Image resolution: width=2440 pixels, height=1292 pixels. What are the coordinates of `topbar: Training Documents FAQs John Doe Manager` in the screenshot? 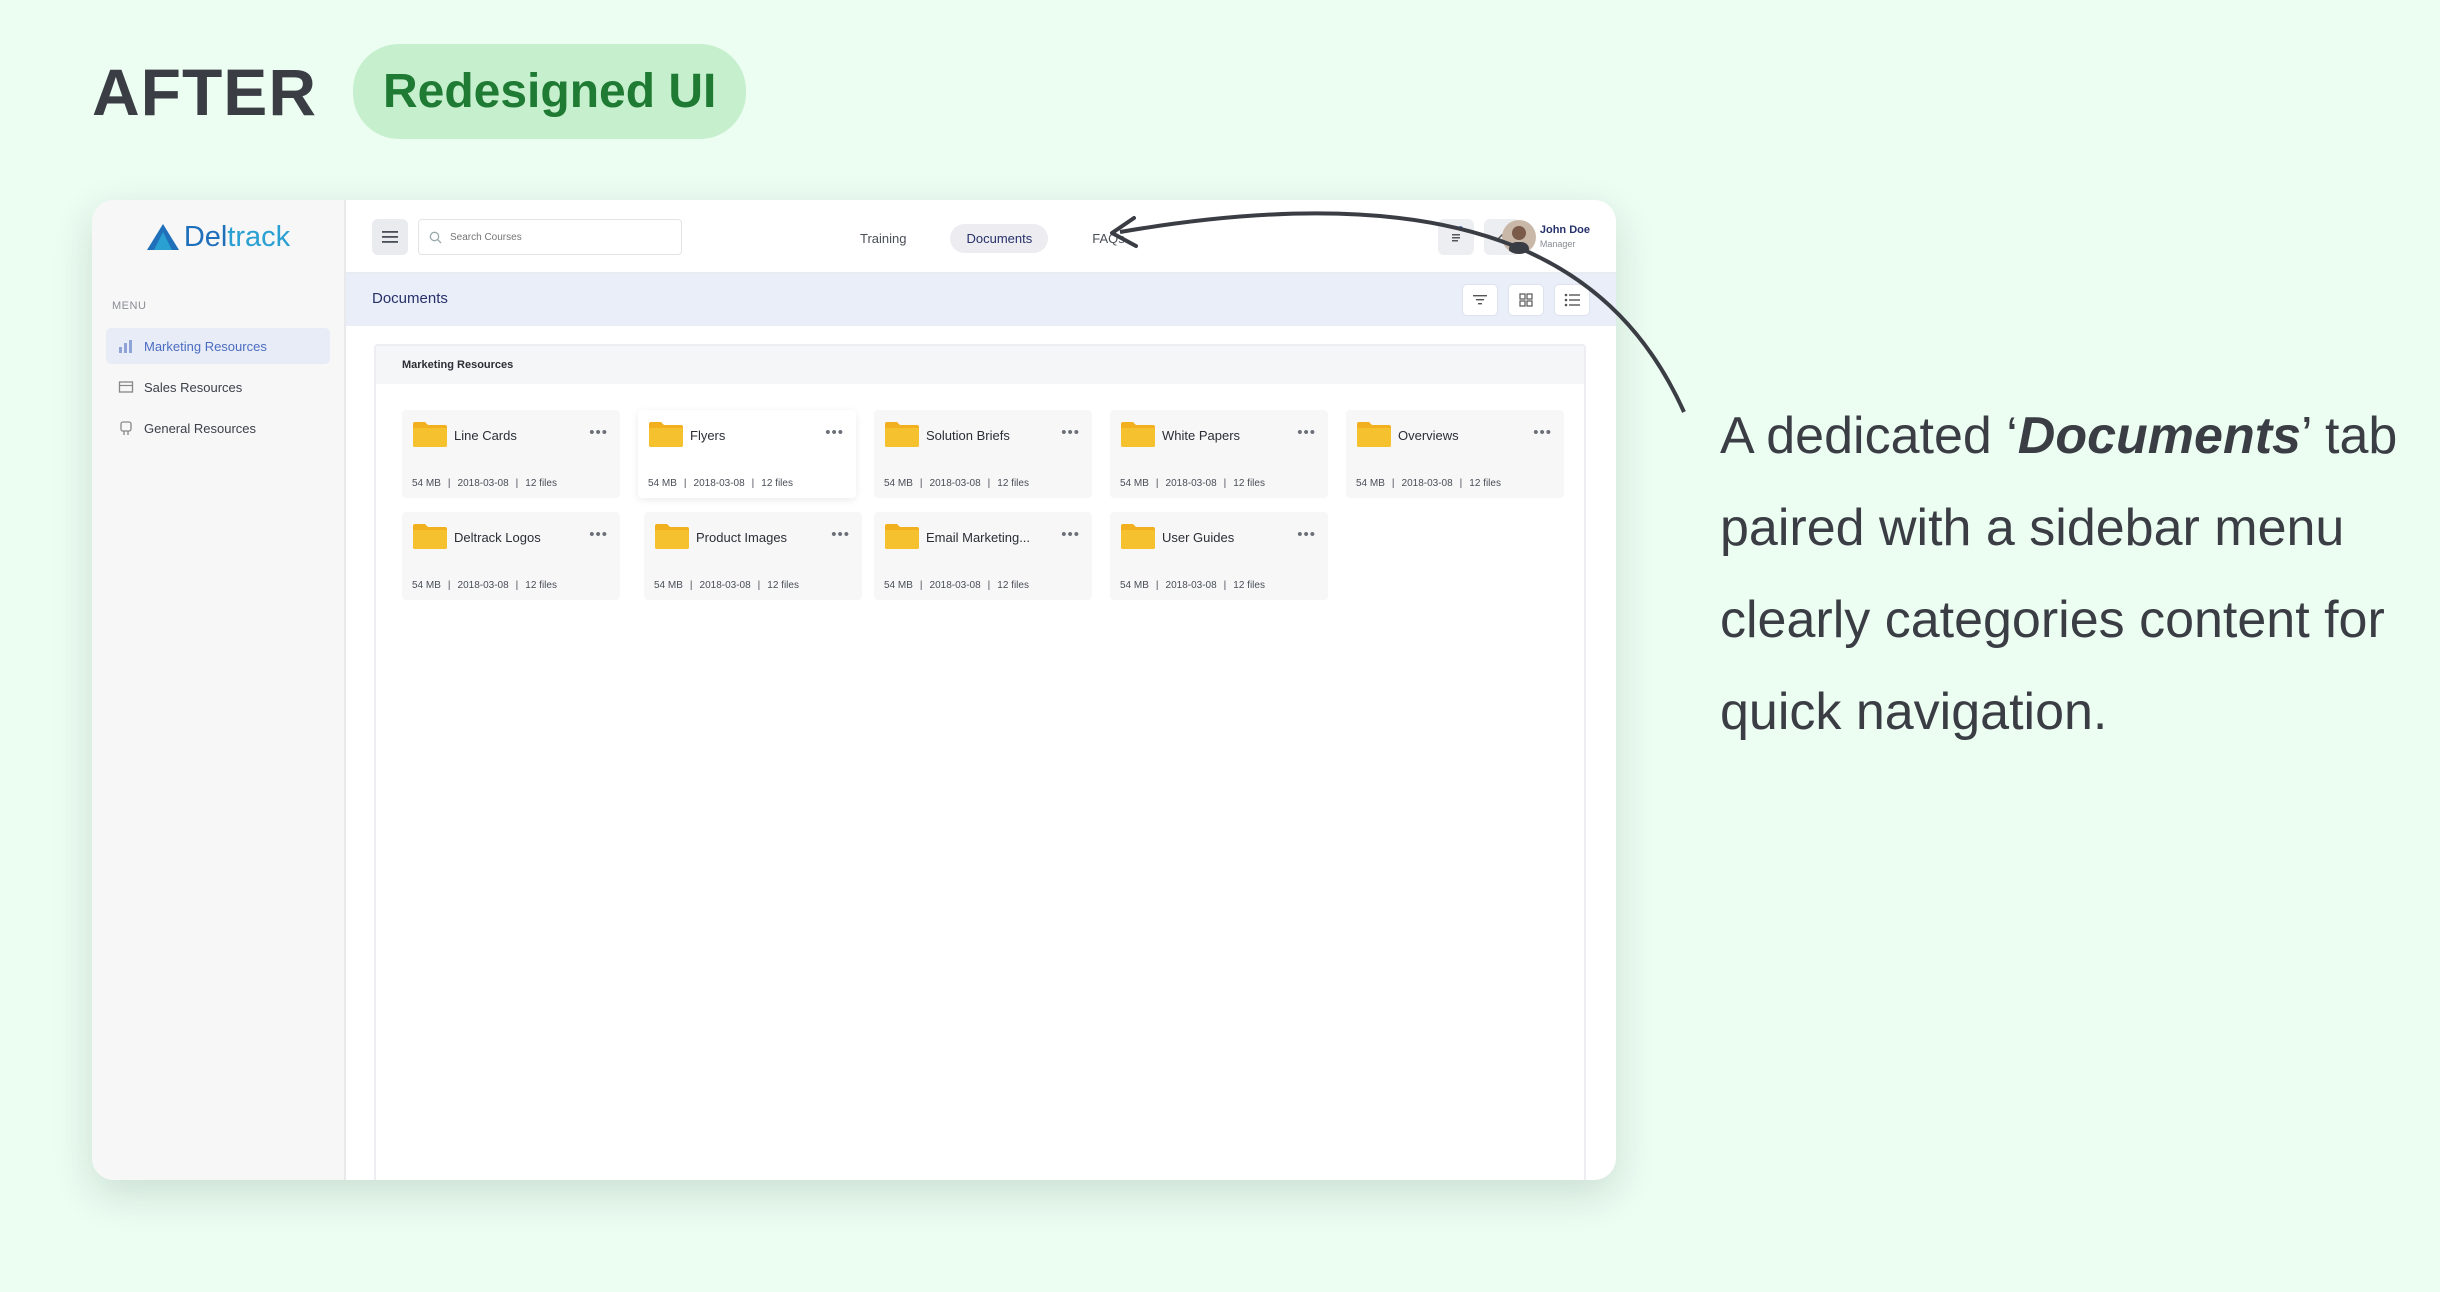 It's located at (981, 237).